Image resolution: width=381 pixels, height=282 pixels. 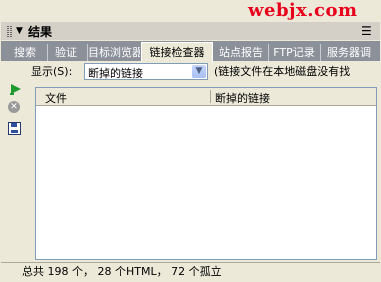 I want to click on tab-search: 搜索, so click(x=25, y=52).